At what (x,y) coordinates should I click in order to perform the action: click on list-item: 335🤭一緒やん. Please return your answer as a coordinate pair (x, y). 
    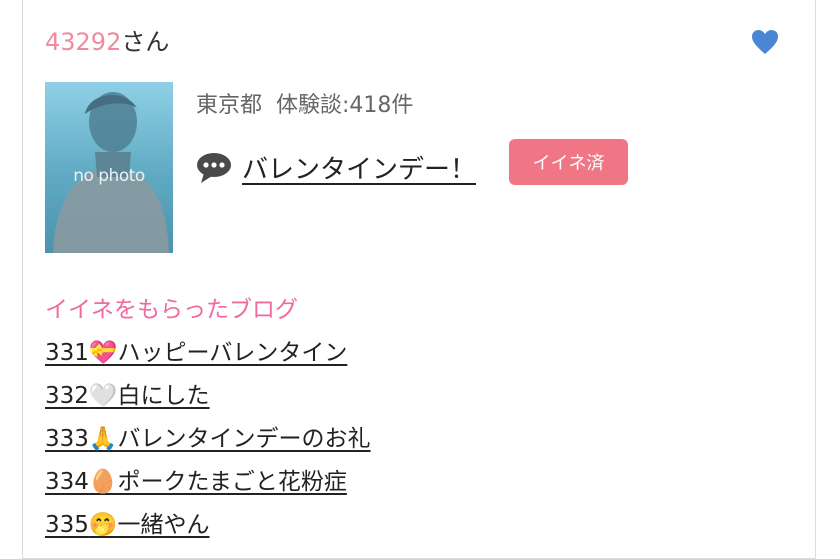
    Looking at the image, I should click on (208, 526).